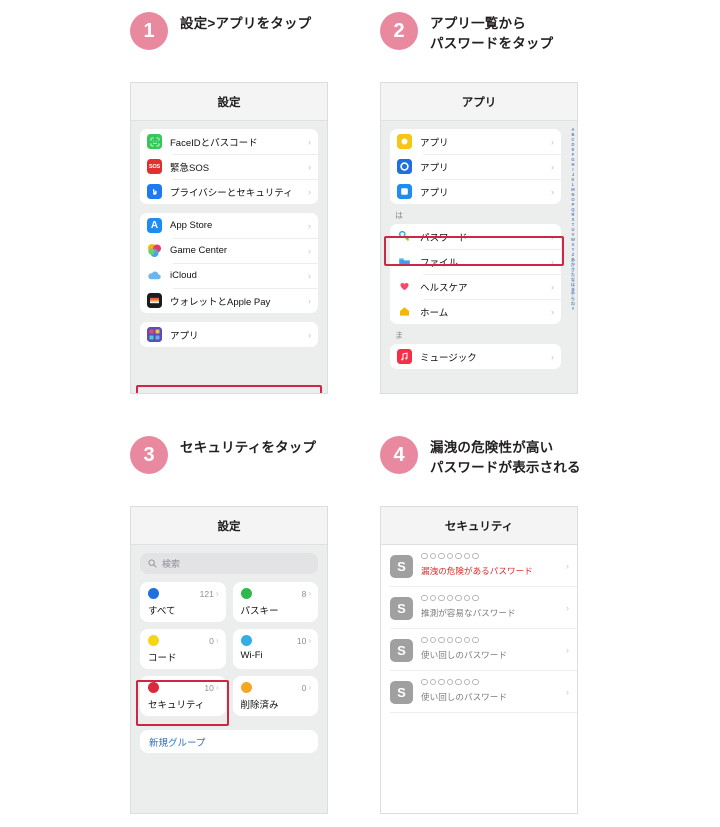  Describe the element at coordinates (475, 286) in the screenshot. I see `apps-row-health: ヘルスケア ›` at that location.